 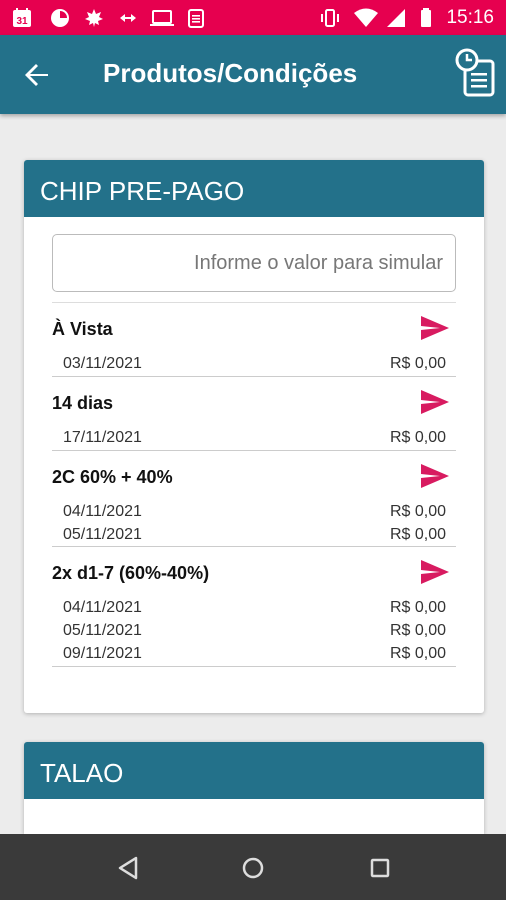 I want to click on pie-icon, so click(x=60, y=18).